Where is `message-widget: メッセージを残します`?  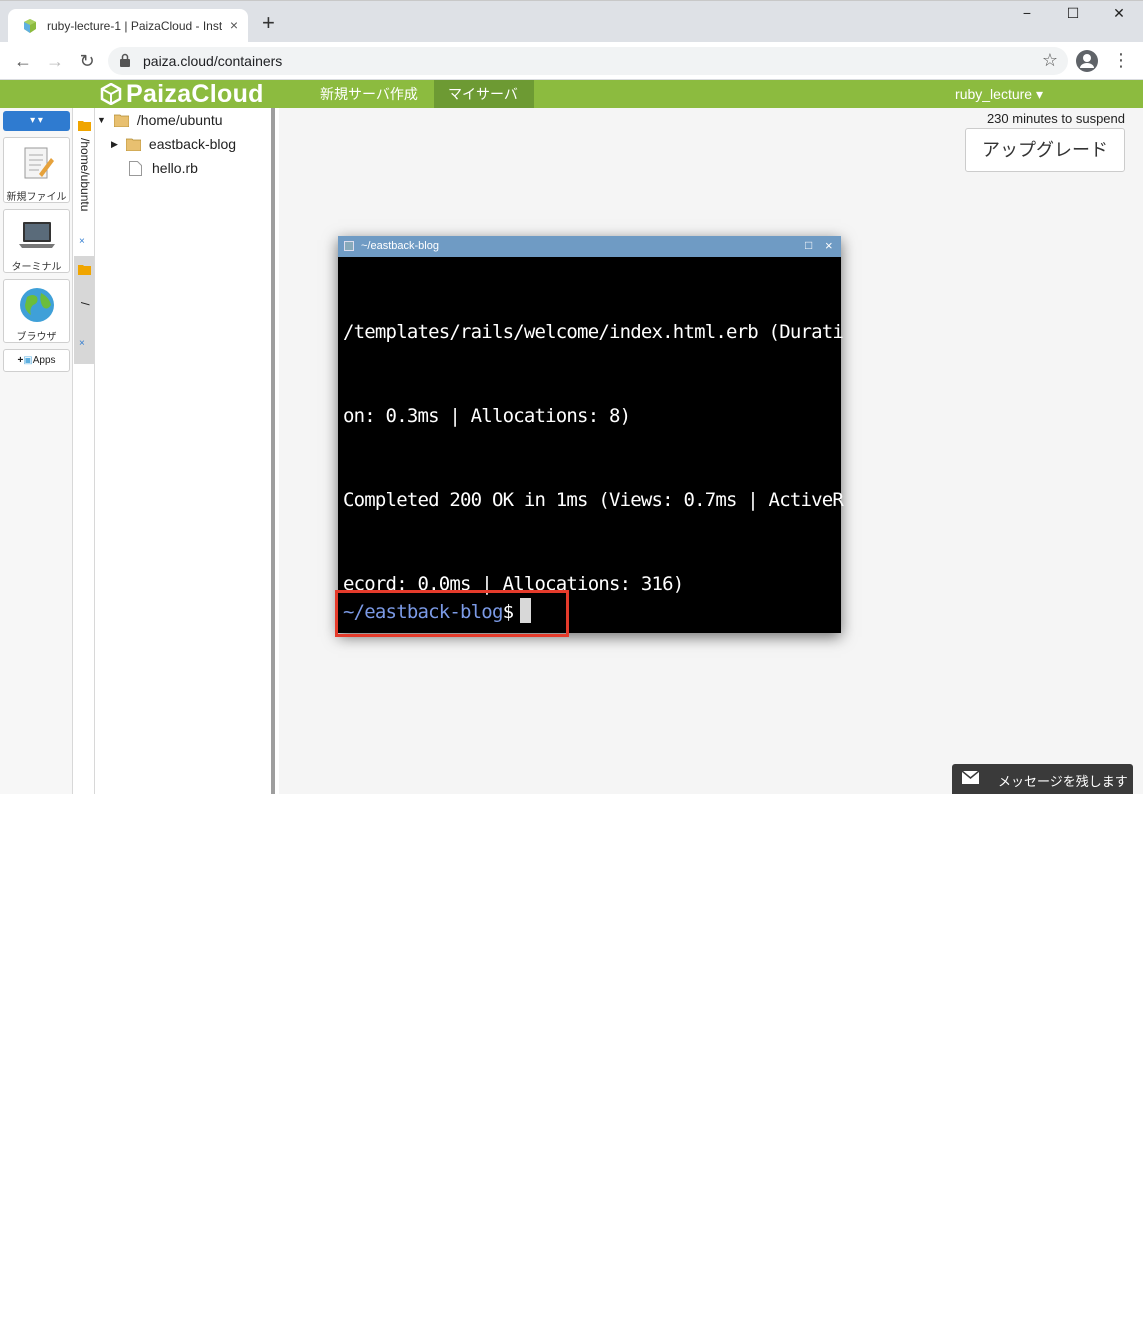
message-widget: メッセージを残します is located at coordinates (1042, 779).